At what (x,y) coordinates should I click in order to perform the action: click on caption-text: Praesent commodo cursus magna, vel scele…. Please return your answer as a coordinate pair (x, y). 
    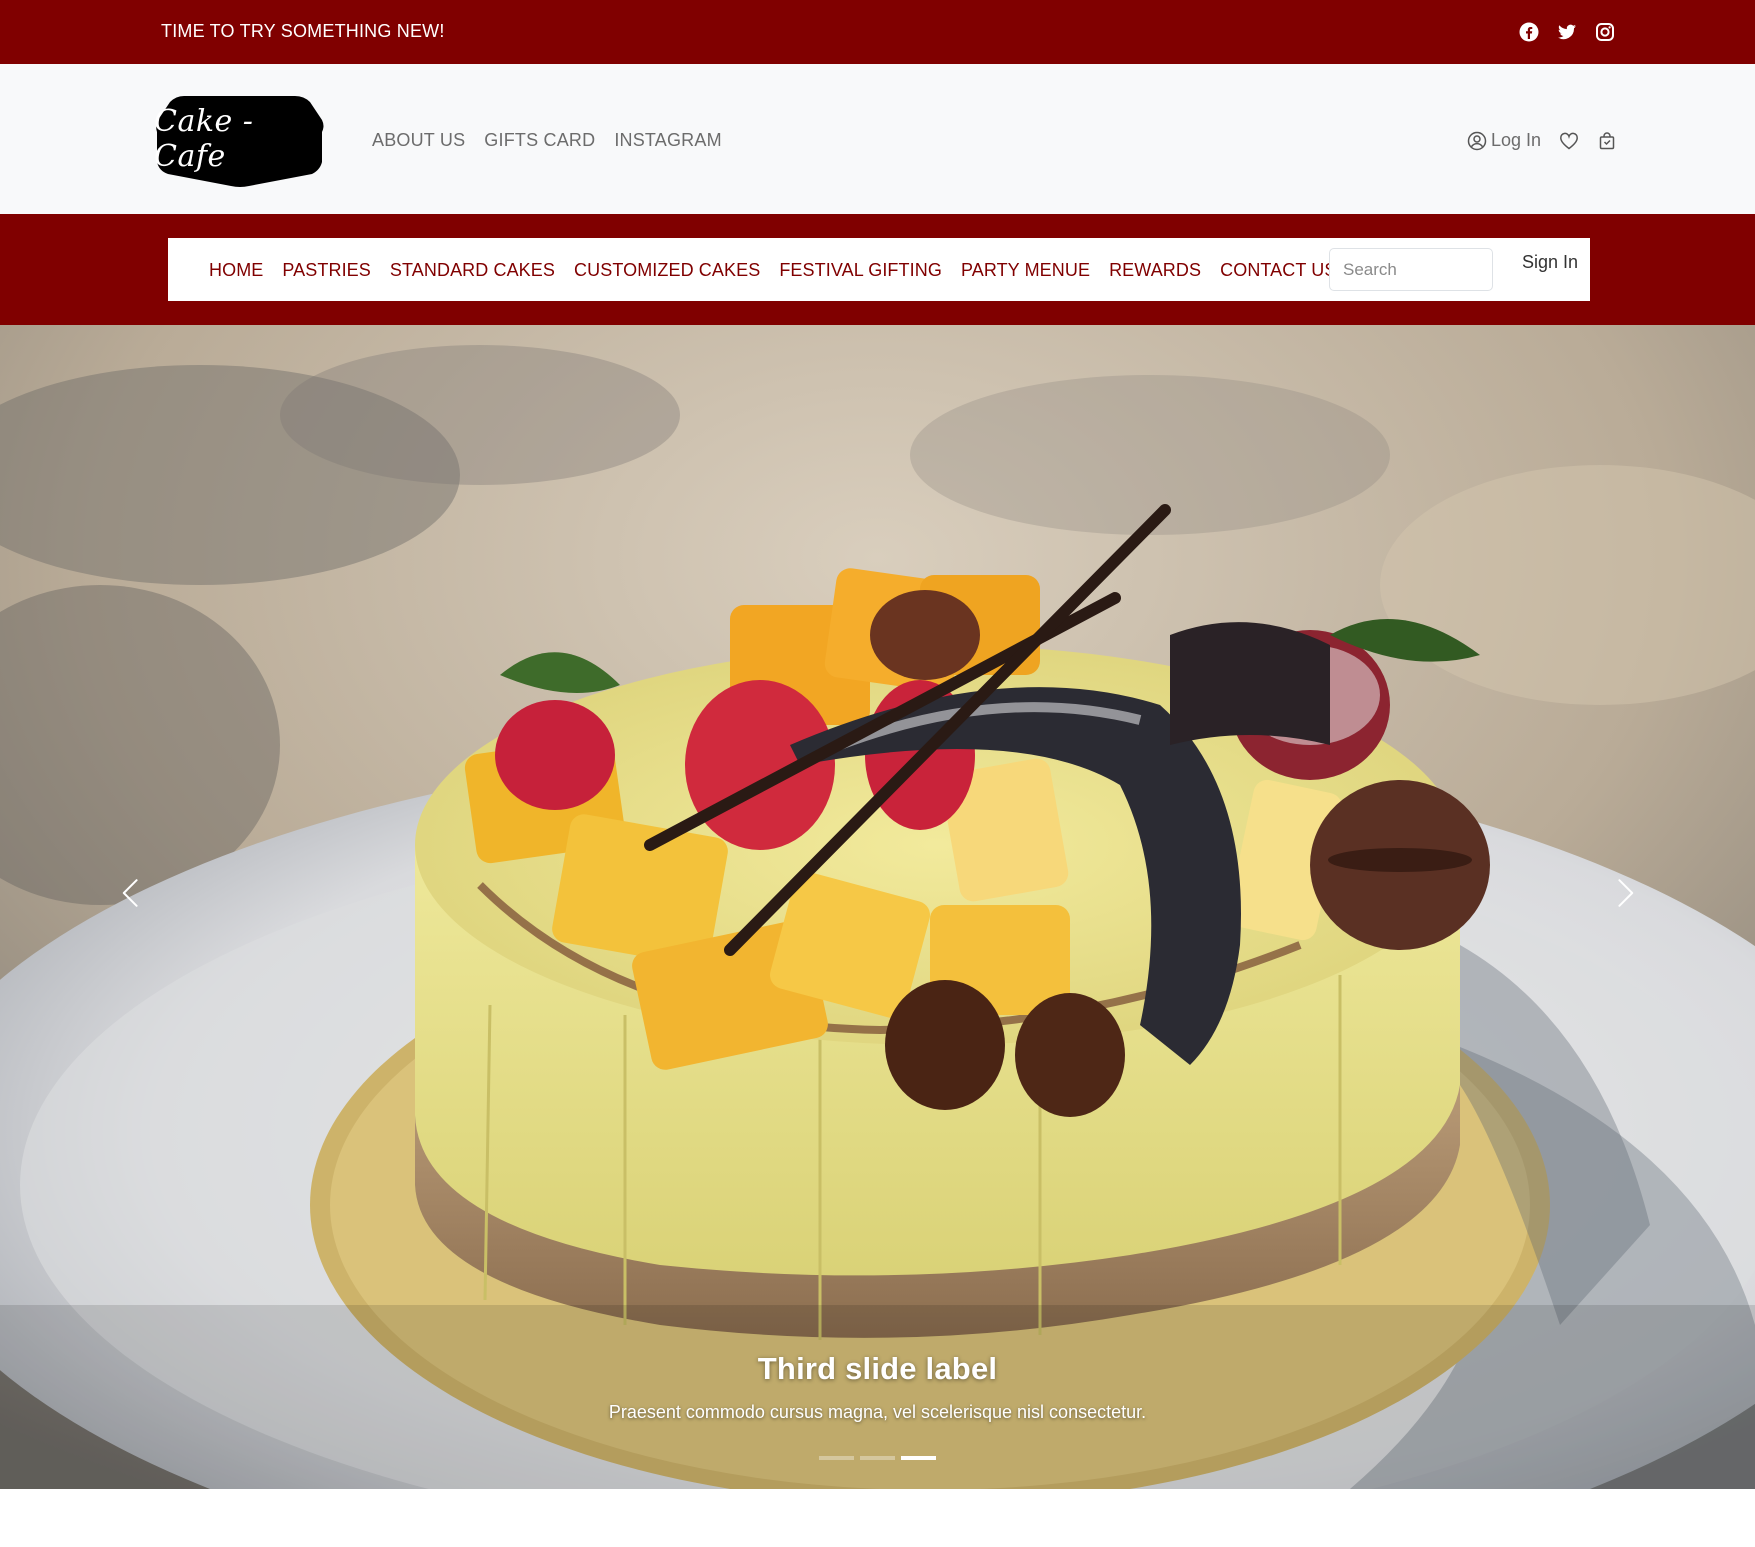
    Looking at the image, I should click on (877, 1412).